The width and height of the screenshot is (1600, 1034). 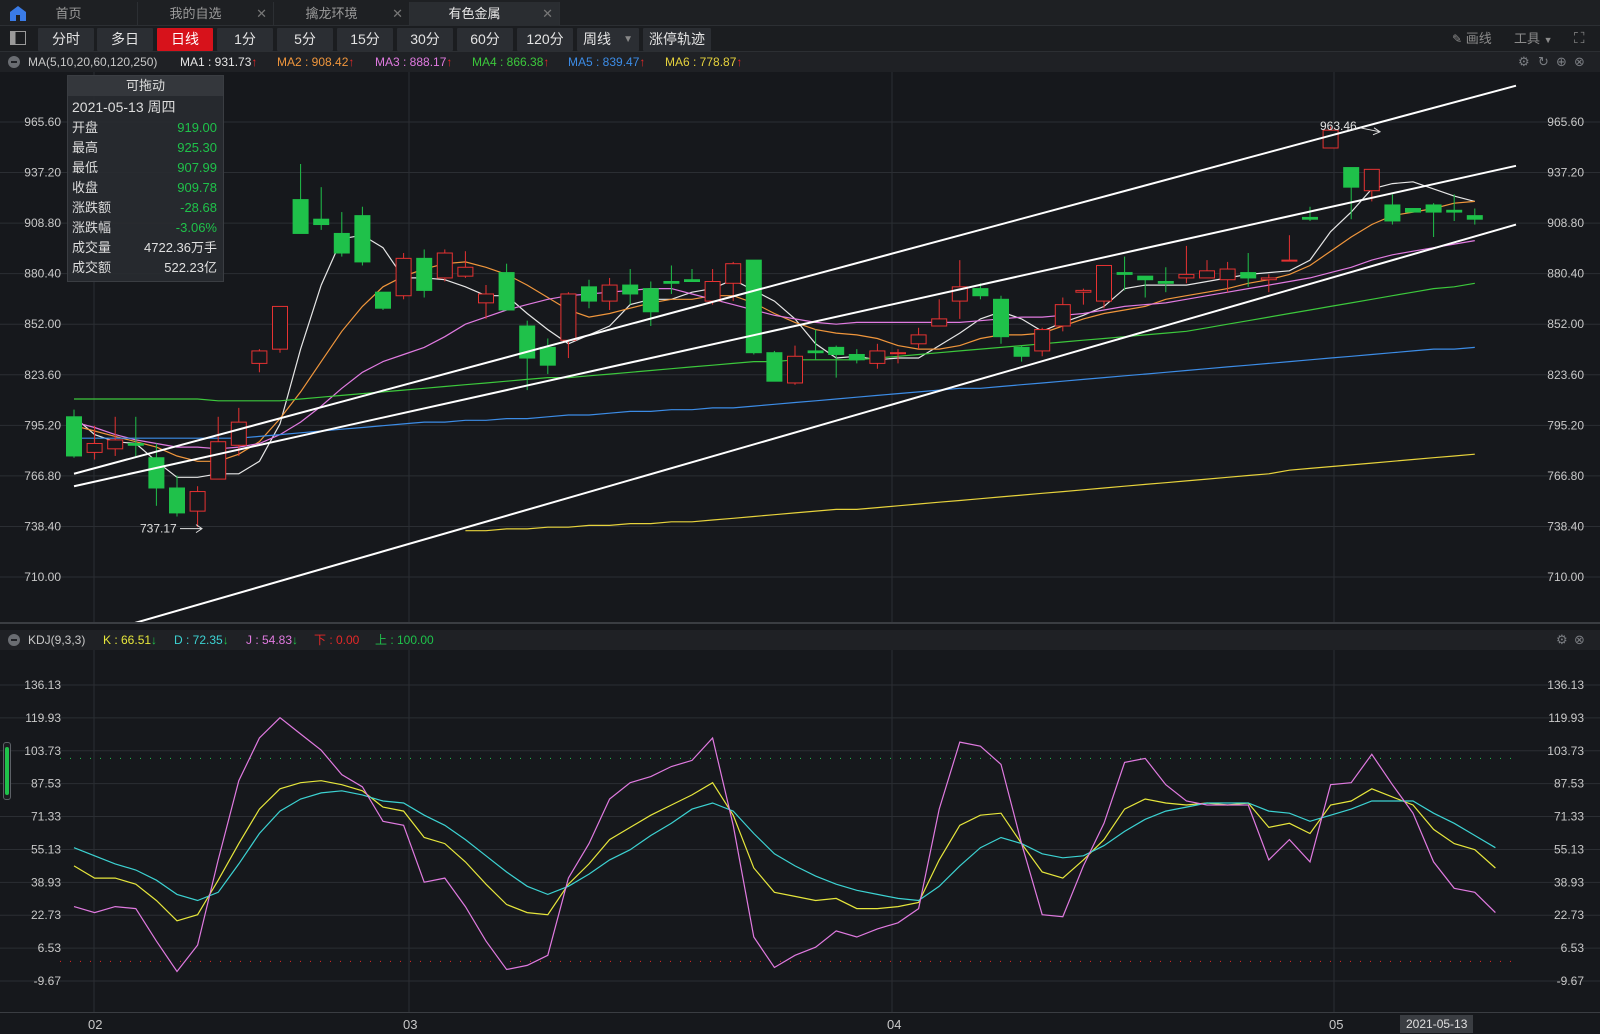 What do you see at coordinates (85, 147) in the screenshot?
I see `tooltip-key: 最高` at bounding box center [85, 147].